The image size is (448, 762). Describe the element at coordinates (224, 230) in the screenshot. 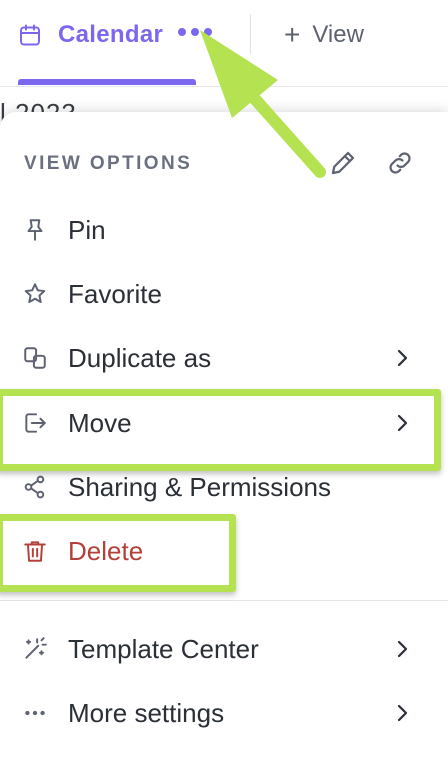

I see `menu-item-pin: Pin` at that location.